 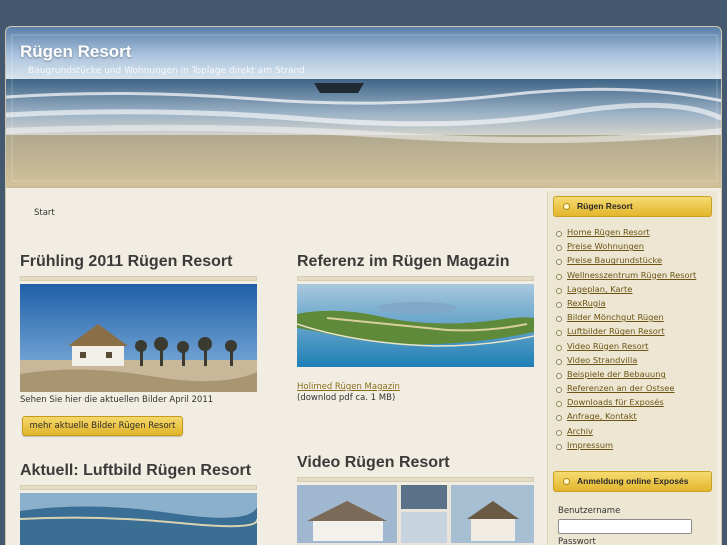 I want to click on pdf-size-note: (downlod pdf ca. 1 MB), so click(x=346, y=398).